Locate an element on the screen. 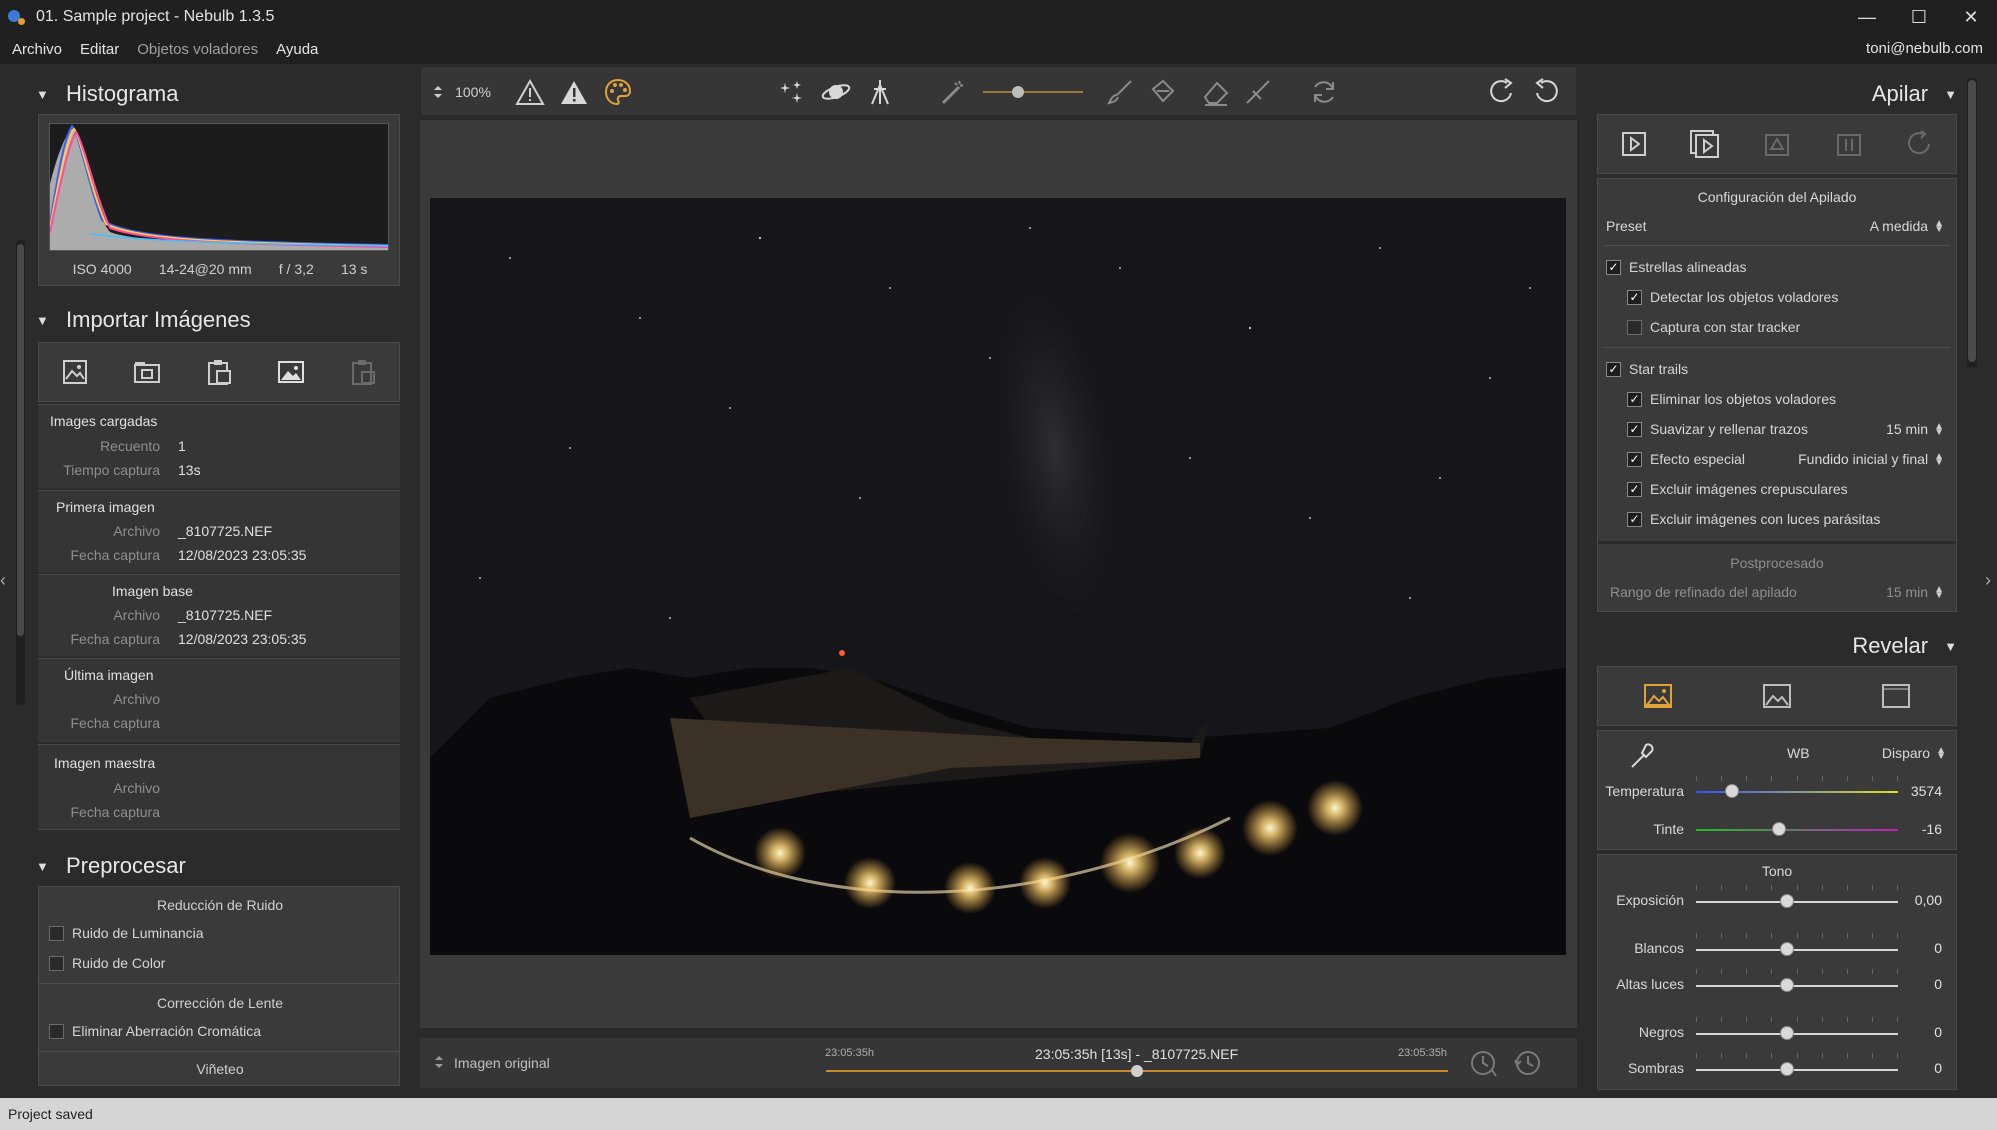  star-trails-checkbox: ✓ is located at coordinates (1613, 369).